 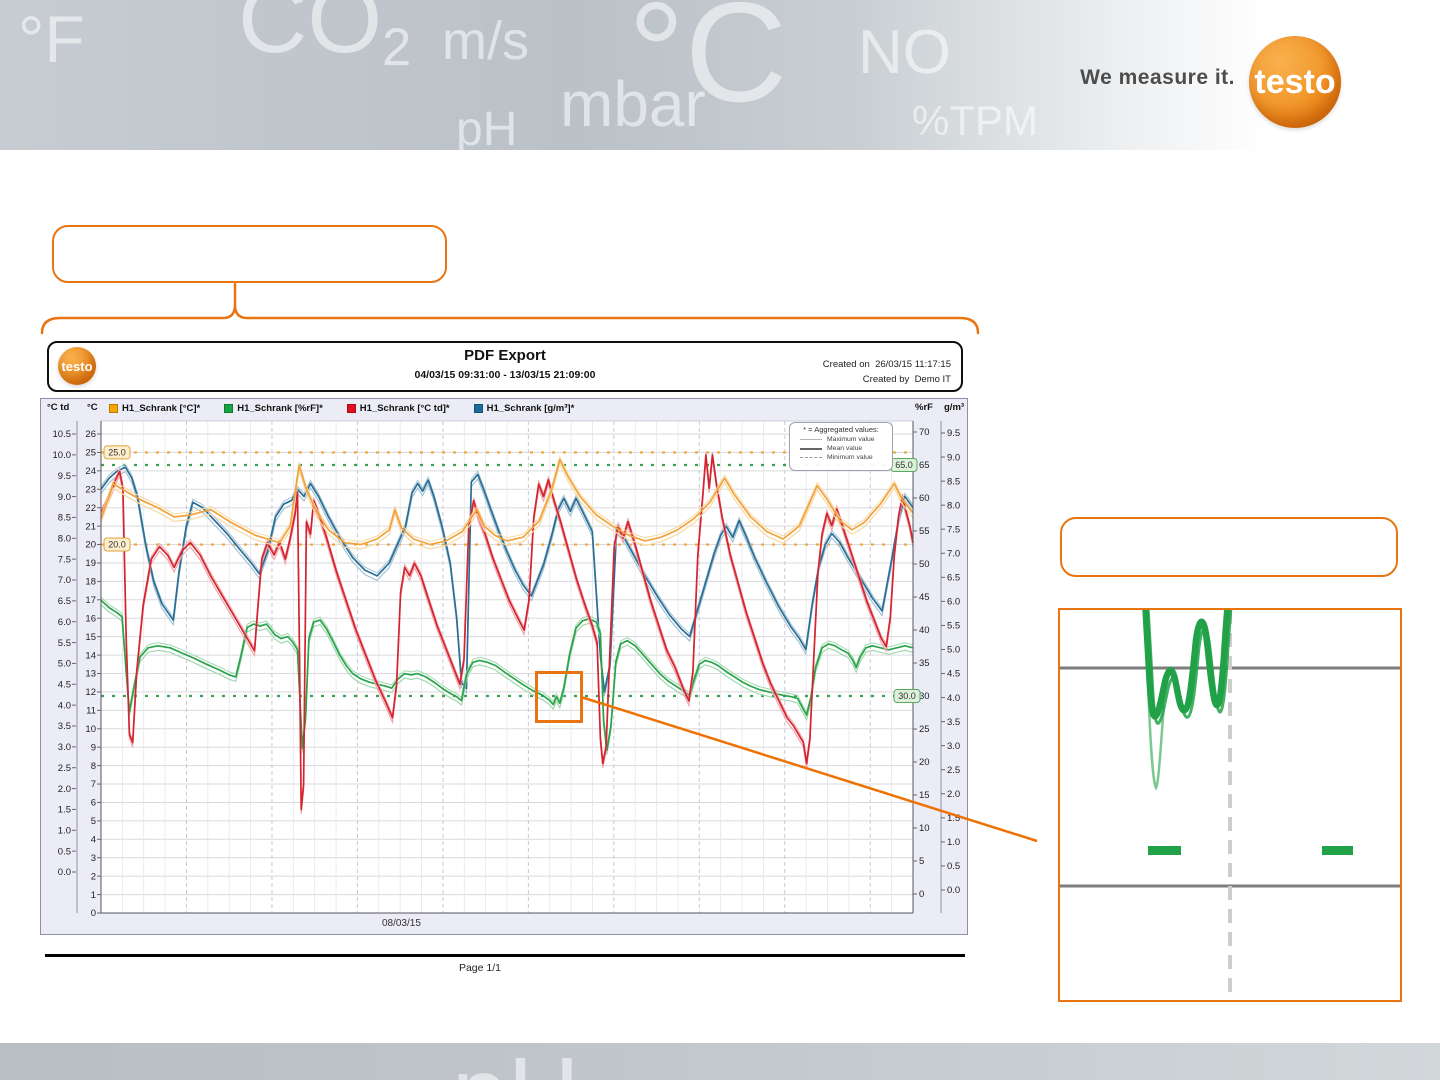 What do you see at coordinates (64, 726) in the screenshot?
I see `svg-text: 3.5` at bounding box center [64, 726].